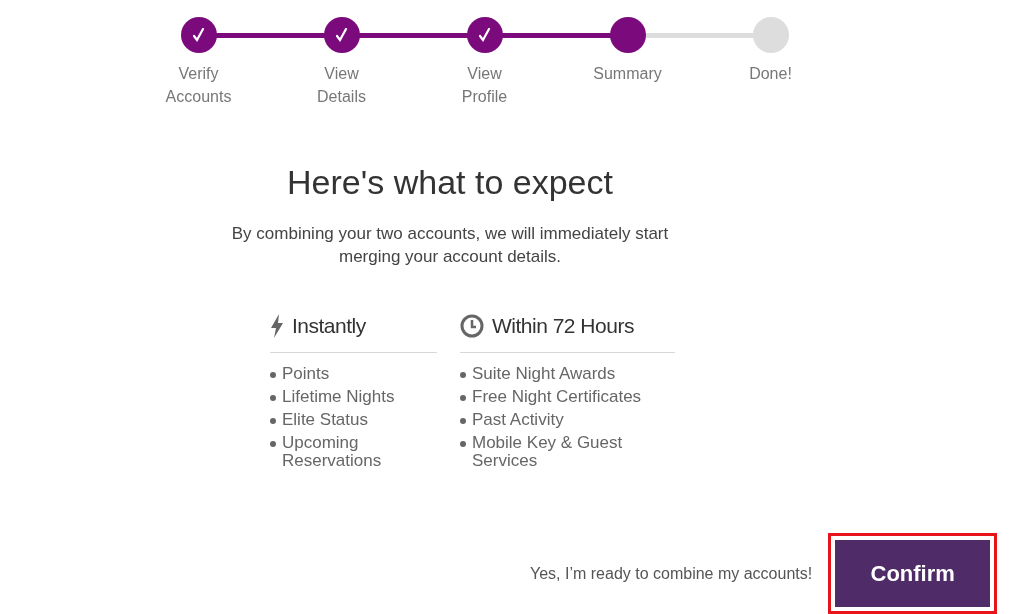 This screenshot has width=1024, height=614. Describe the element at coordinates (450, 245) in the screenshot. I see `intro-text: By combining your two accounts, we will immediately start merging your account details.` at that location.